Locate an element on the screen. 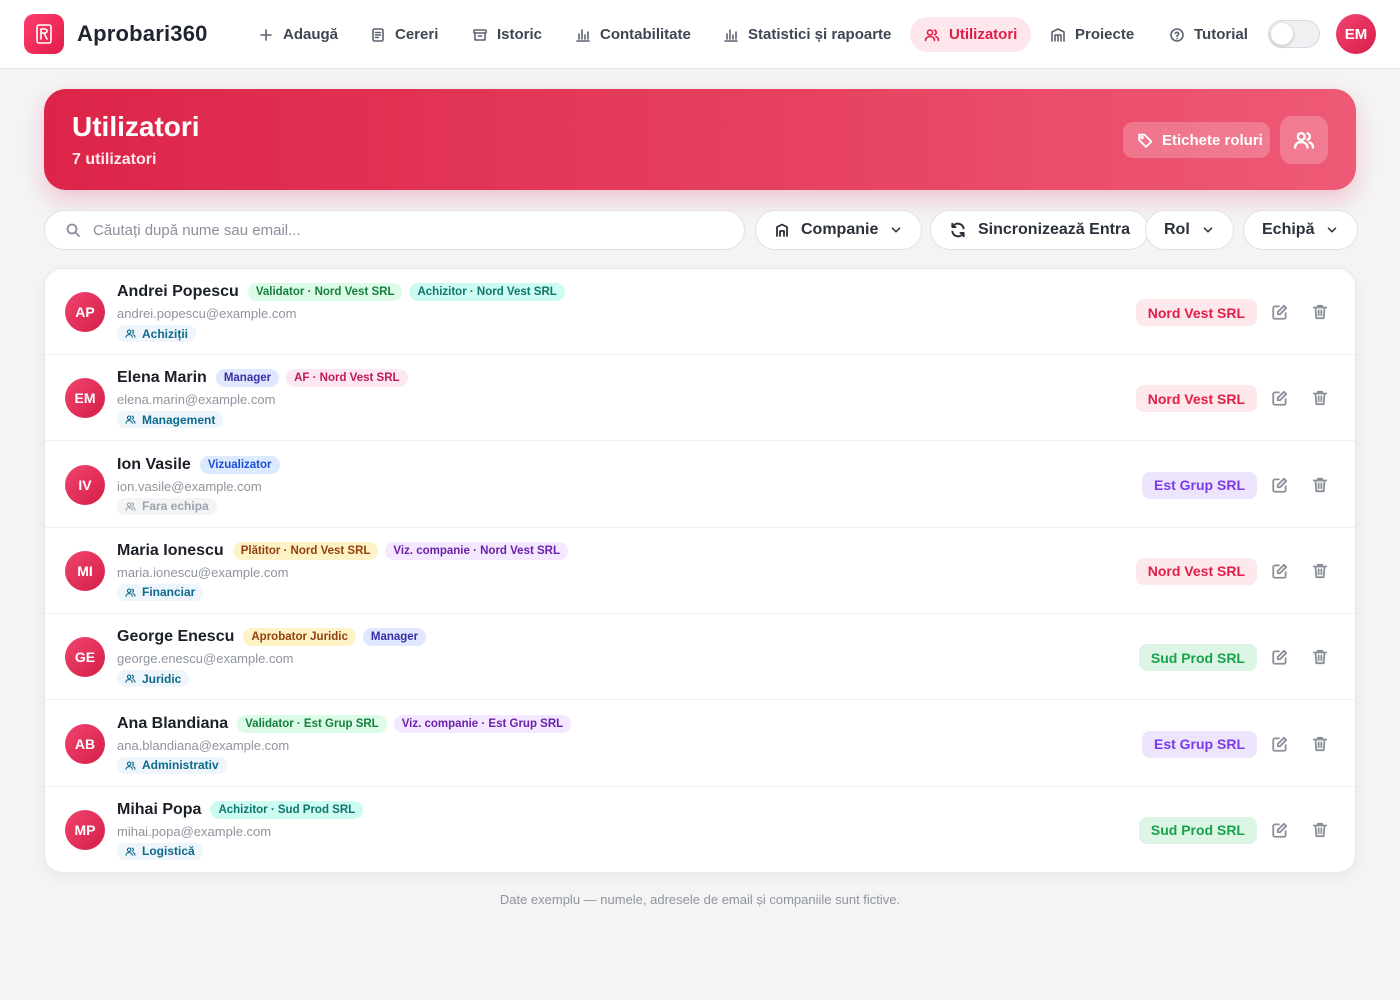 Image resolution: width=1400 pixels, height=1000 pixels. role-tags-button: Etichete roluri is located at coordinates (1196, 140).